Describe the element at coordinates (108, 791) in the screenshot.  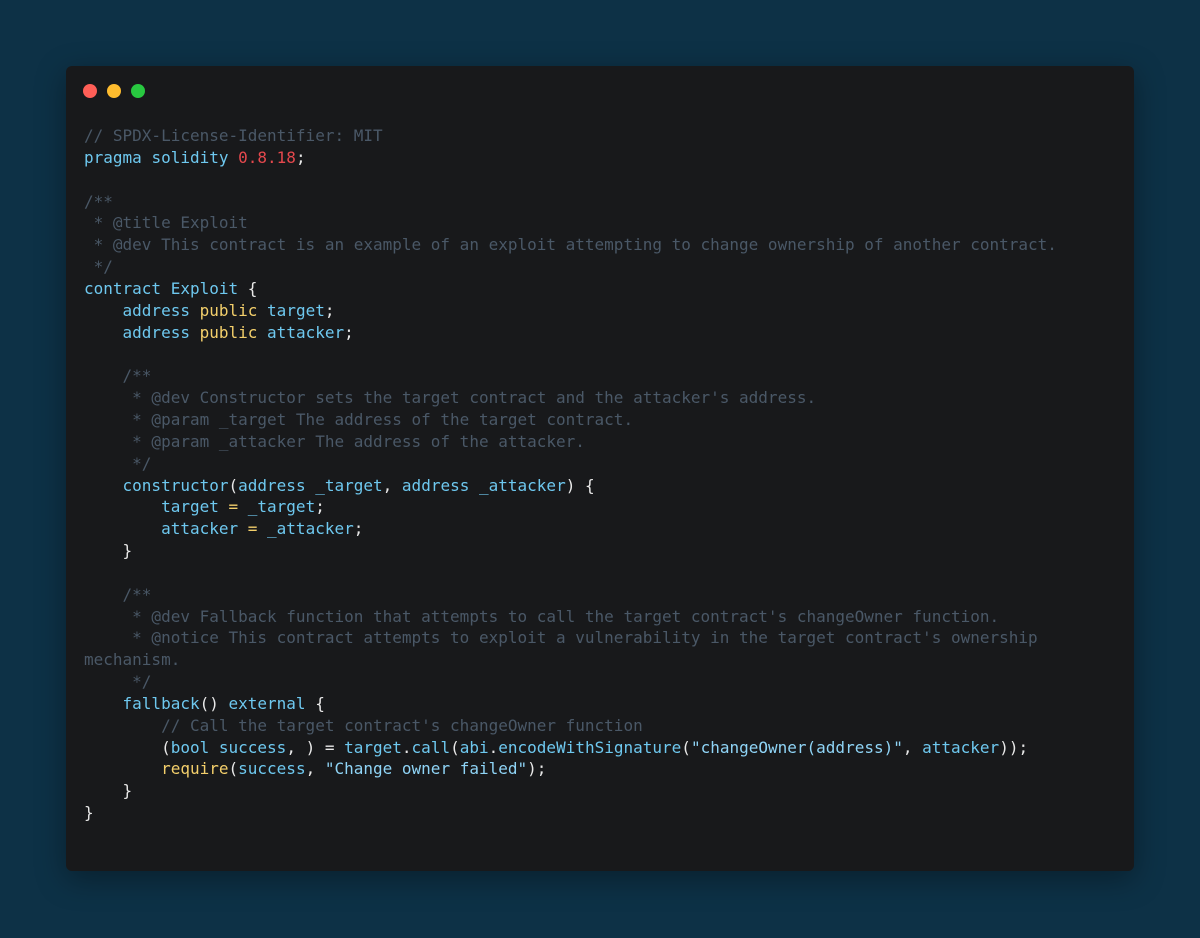
I see `code-token: }` at that location.